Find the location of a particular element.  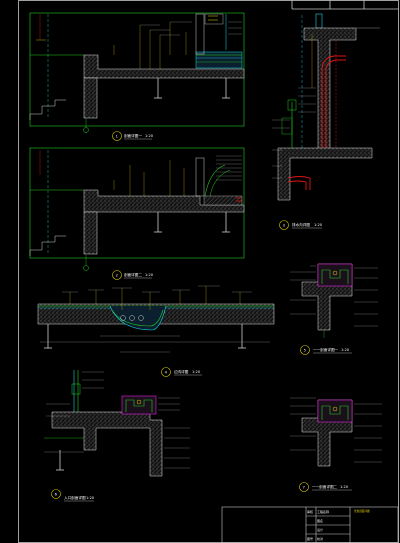

detail-4-number: 4 is located at coordinates (166, 372).